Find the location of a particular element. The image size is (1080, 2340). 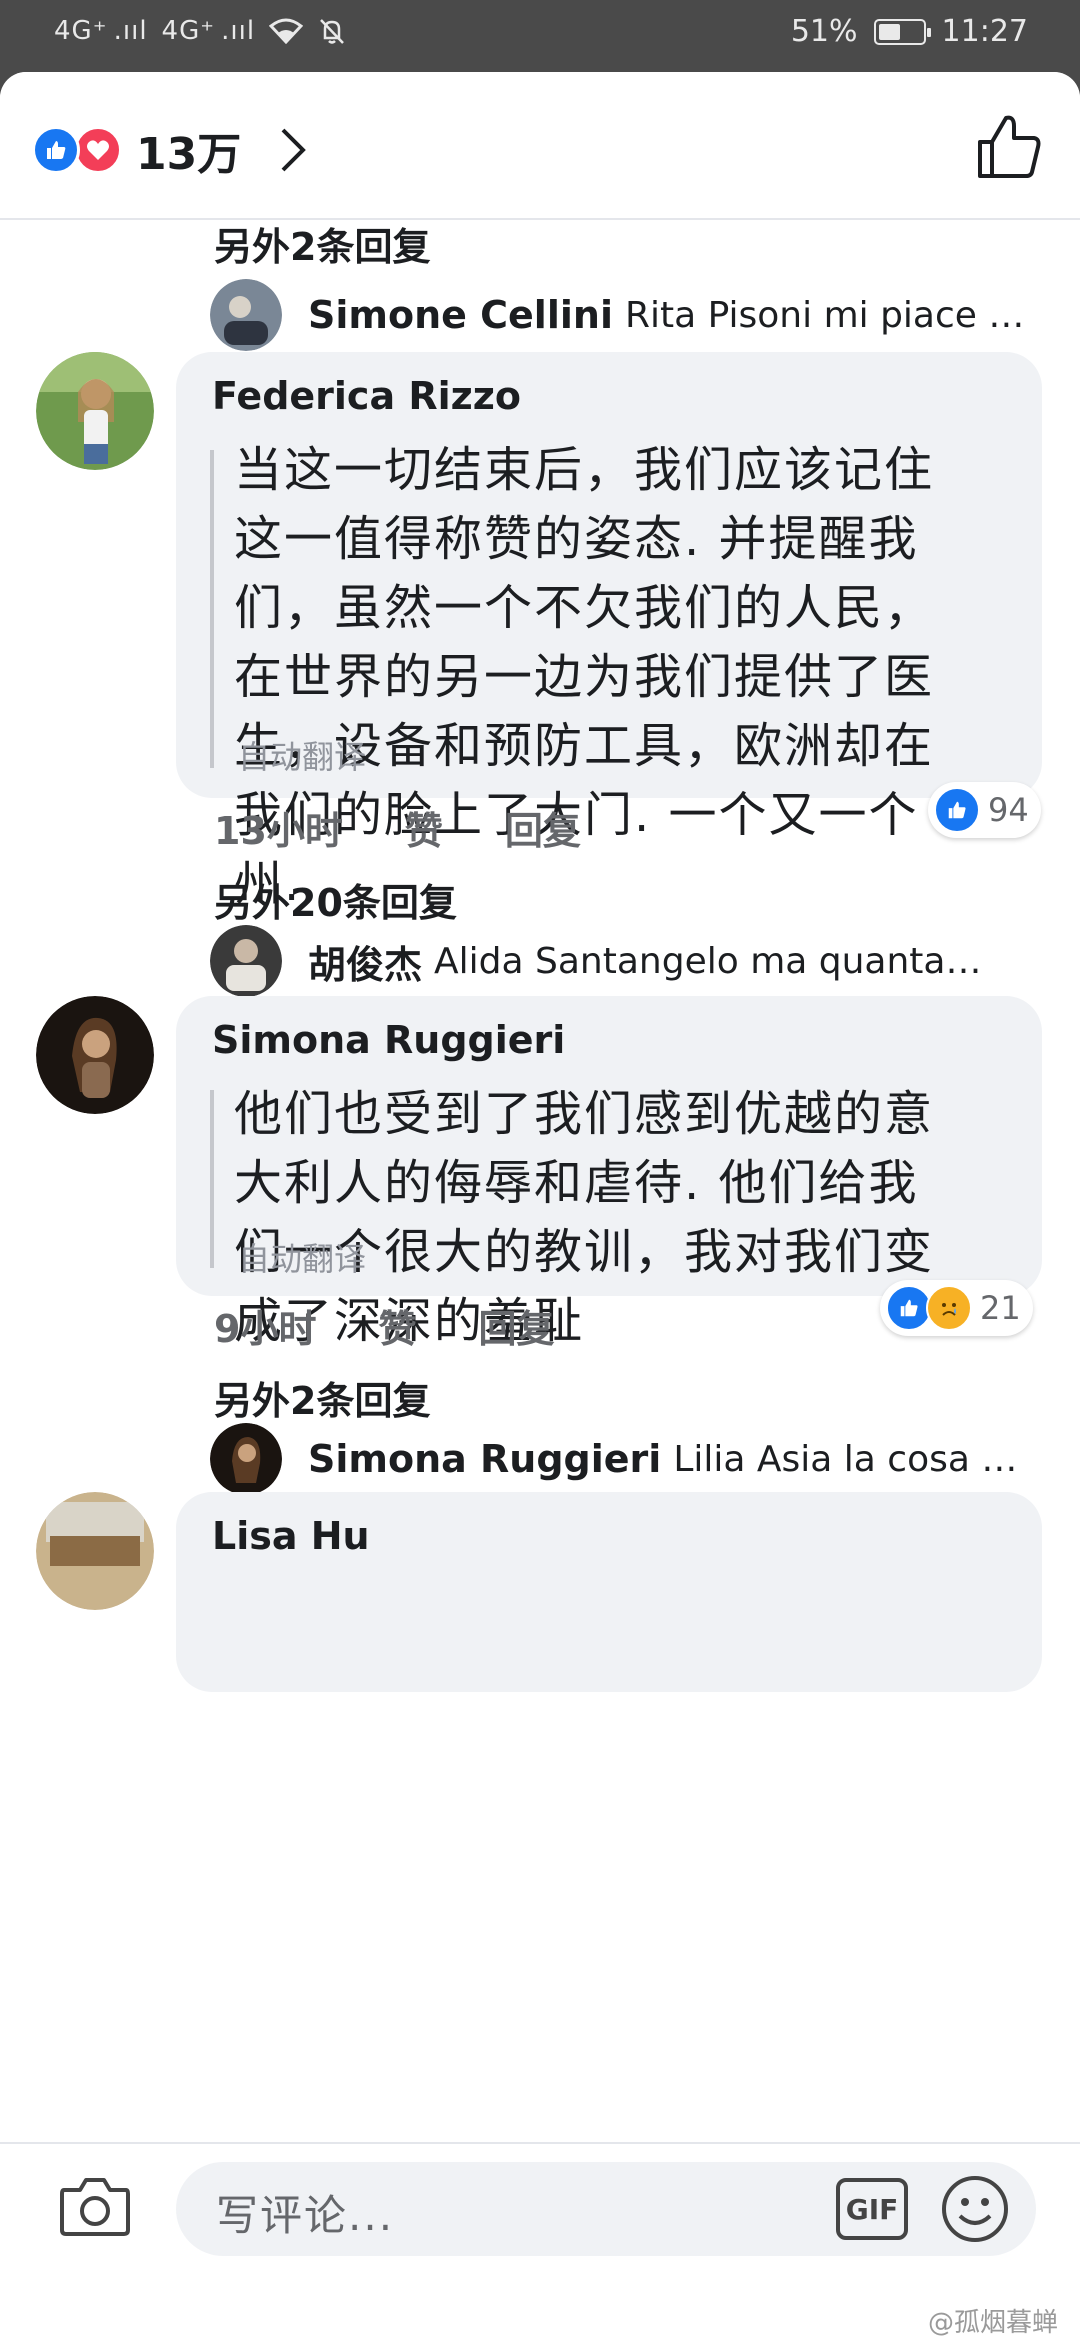

love-icon is located at coordinates (98, 150).